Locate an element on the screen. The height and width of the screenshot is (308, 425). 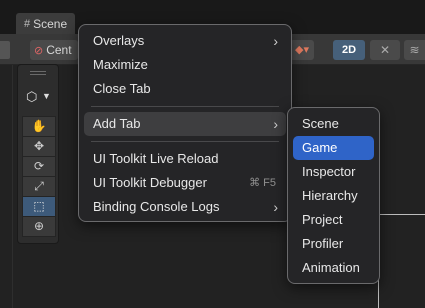
lighting-toggle: ✕ is located at coordinates (385, 50).